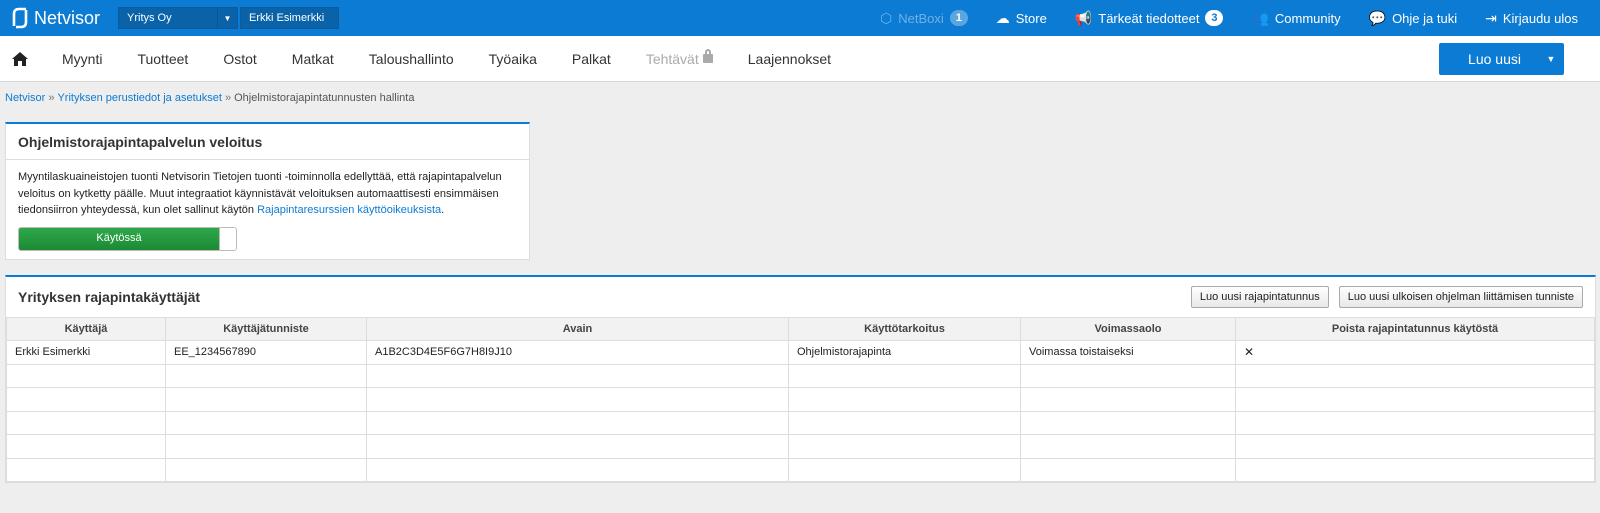 The image size is (1600, 513). I want to click on cell-user: Erkki Esimerkki, so click(86, 352).